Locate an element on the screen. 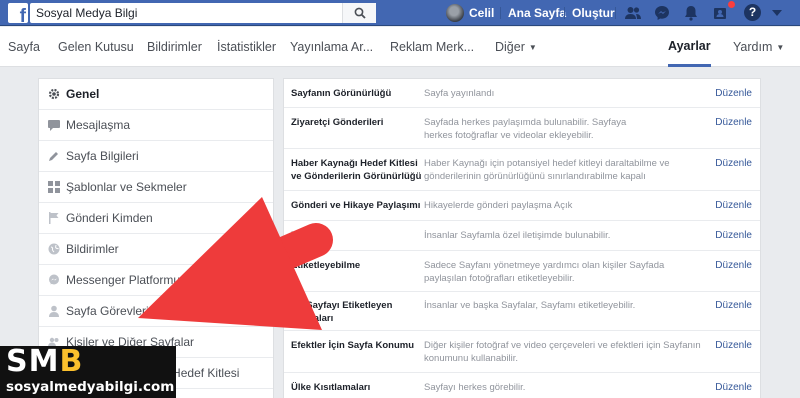  search-input: Sosyal Medya Bilgi is located at coordinates (203, 13).